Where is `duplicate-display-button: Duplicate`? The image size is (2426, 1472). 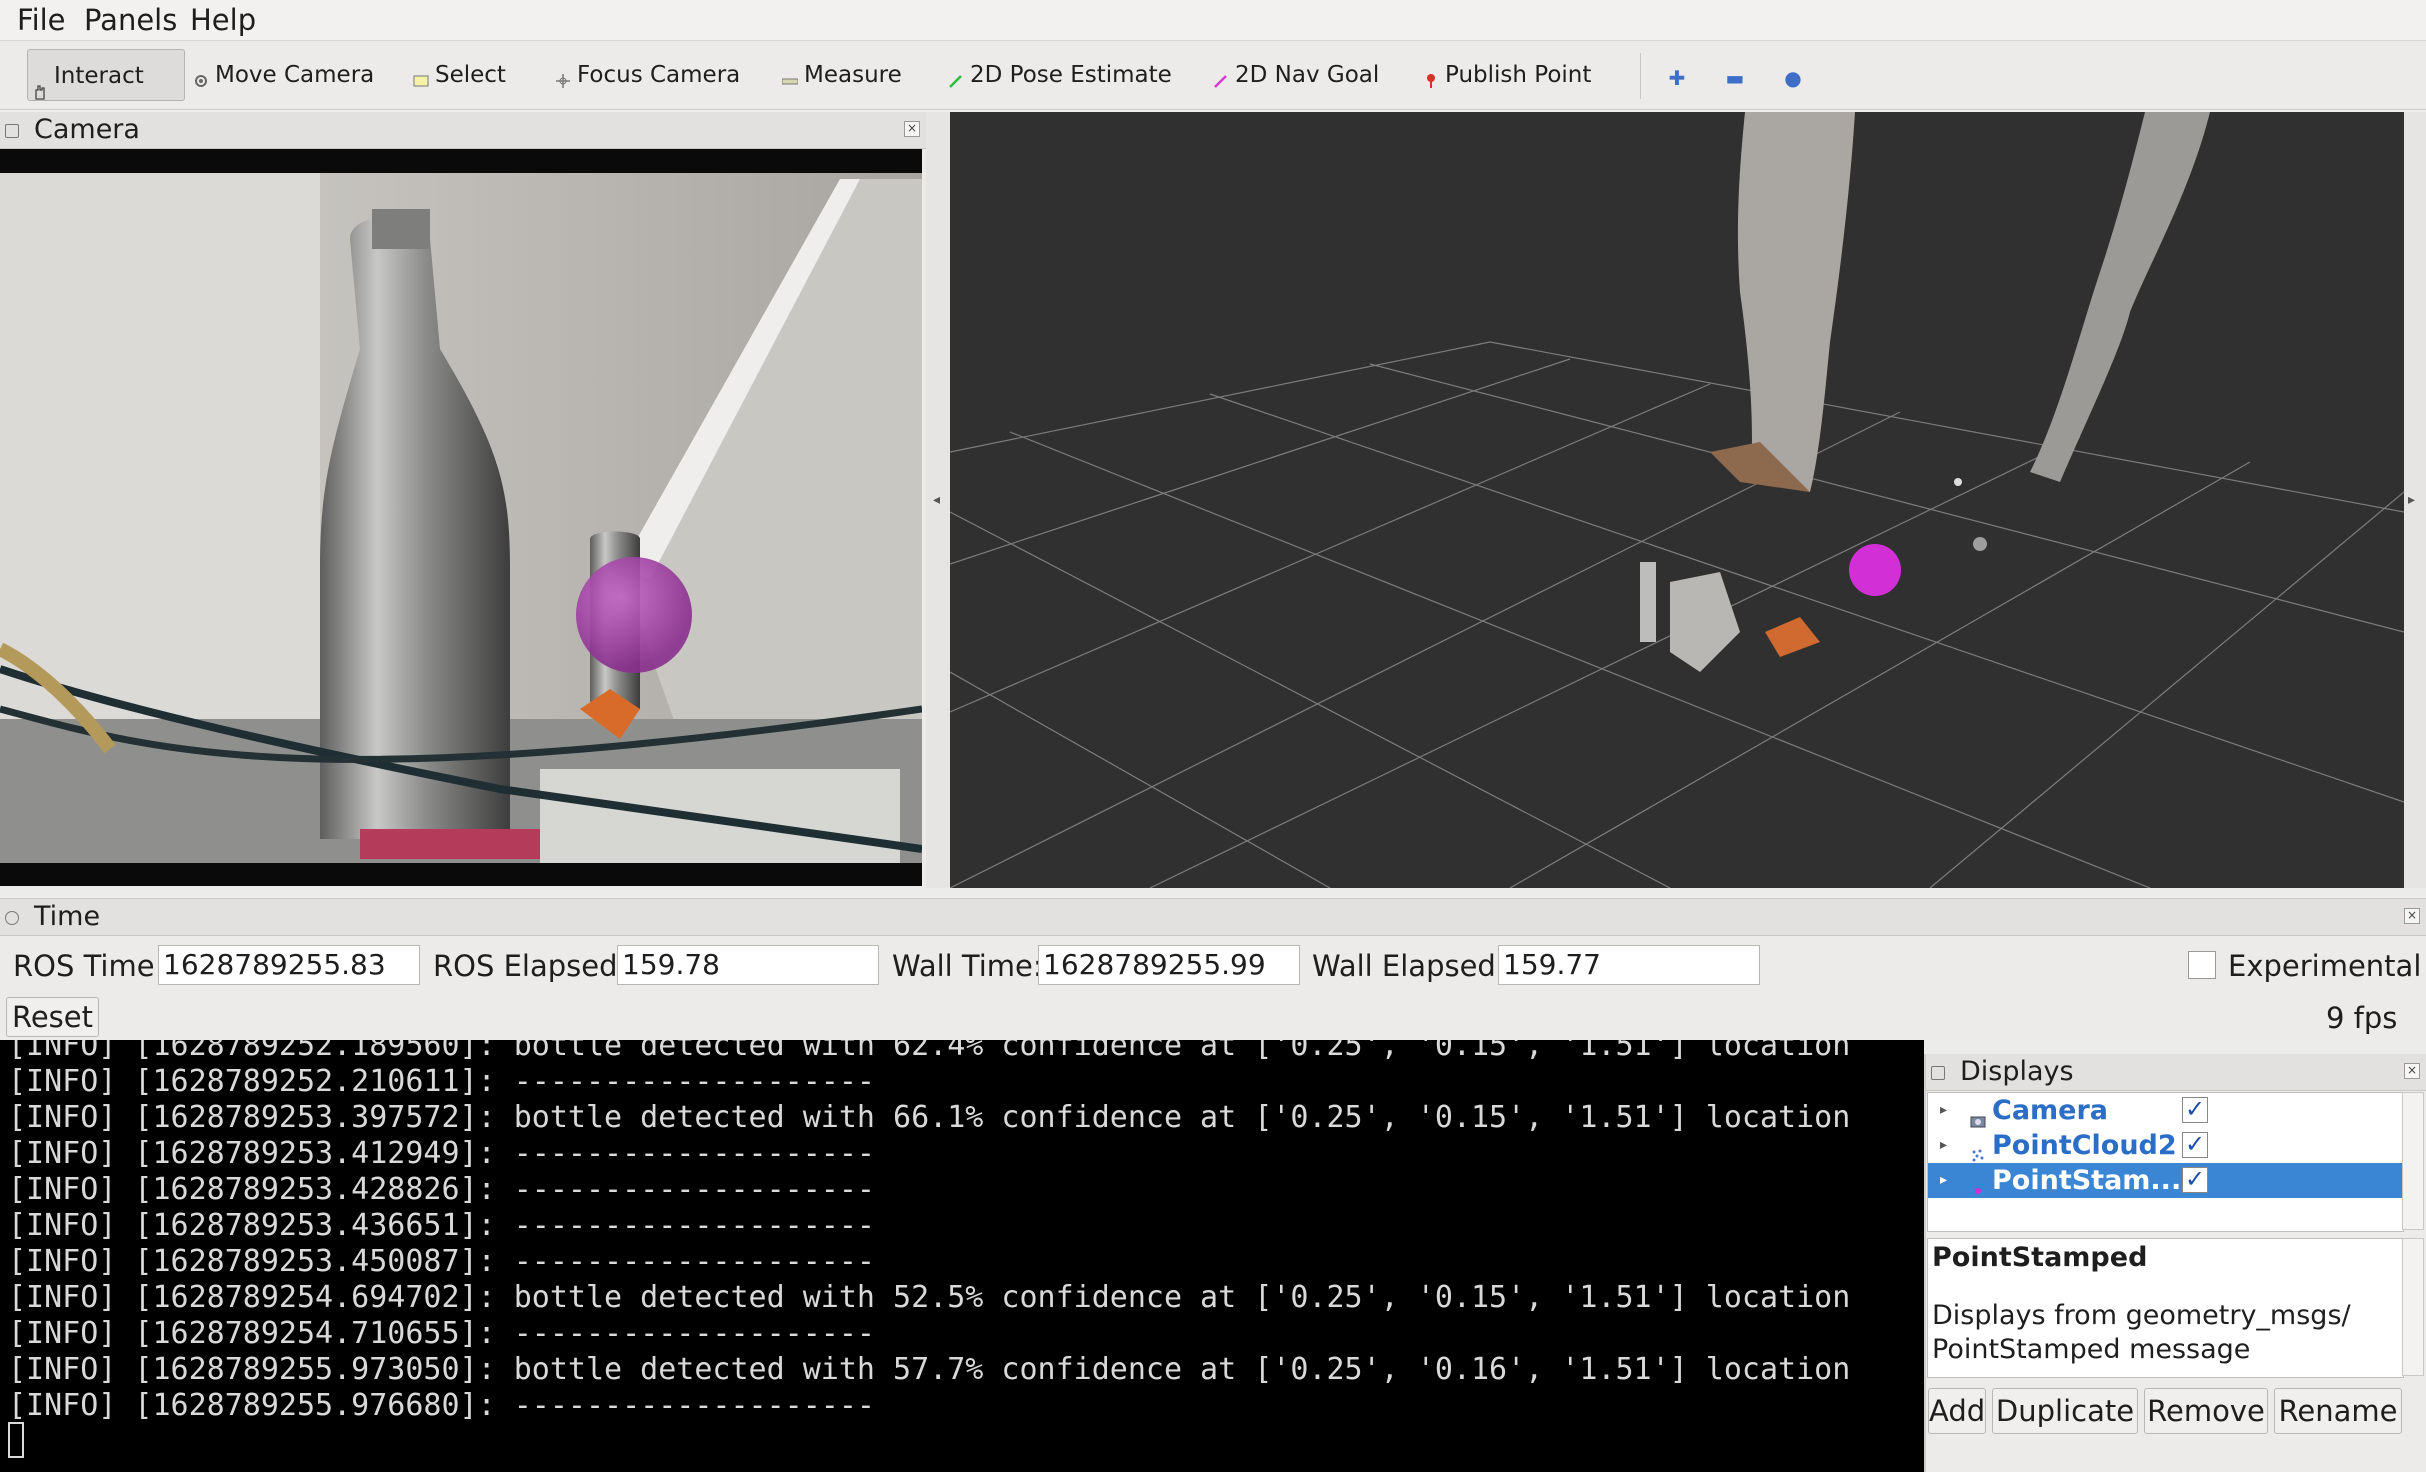 duplicate-display-button: Duplicate is located at coordinates (2065, 1411).